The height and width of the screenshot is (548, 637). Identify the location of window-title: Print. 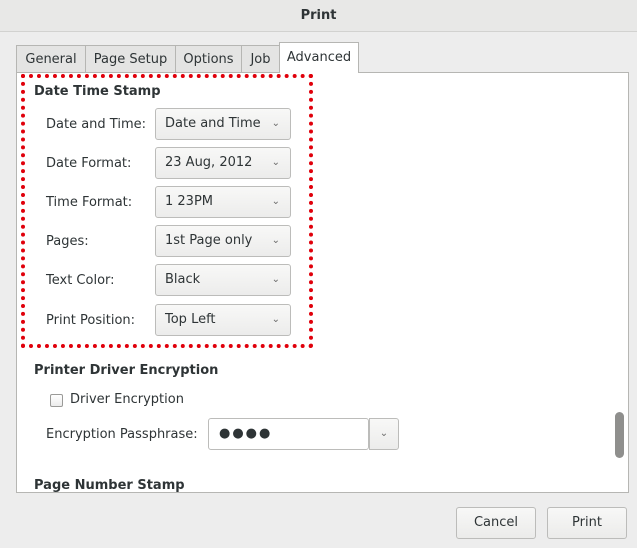
(318, 16).